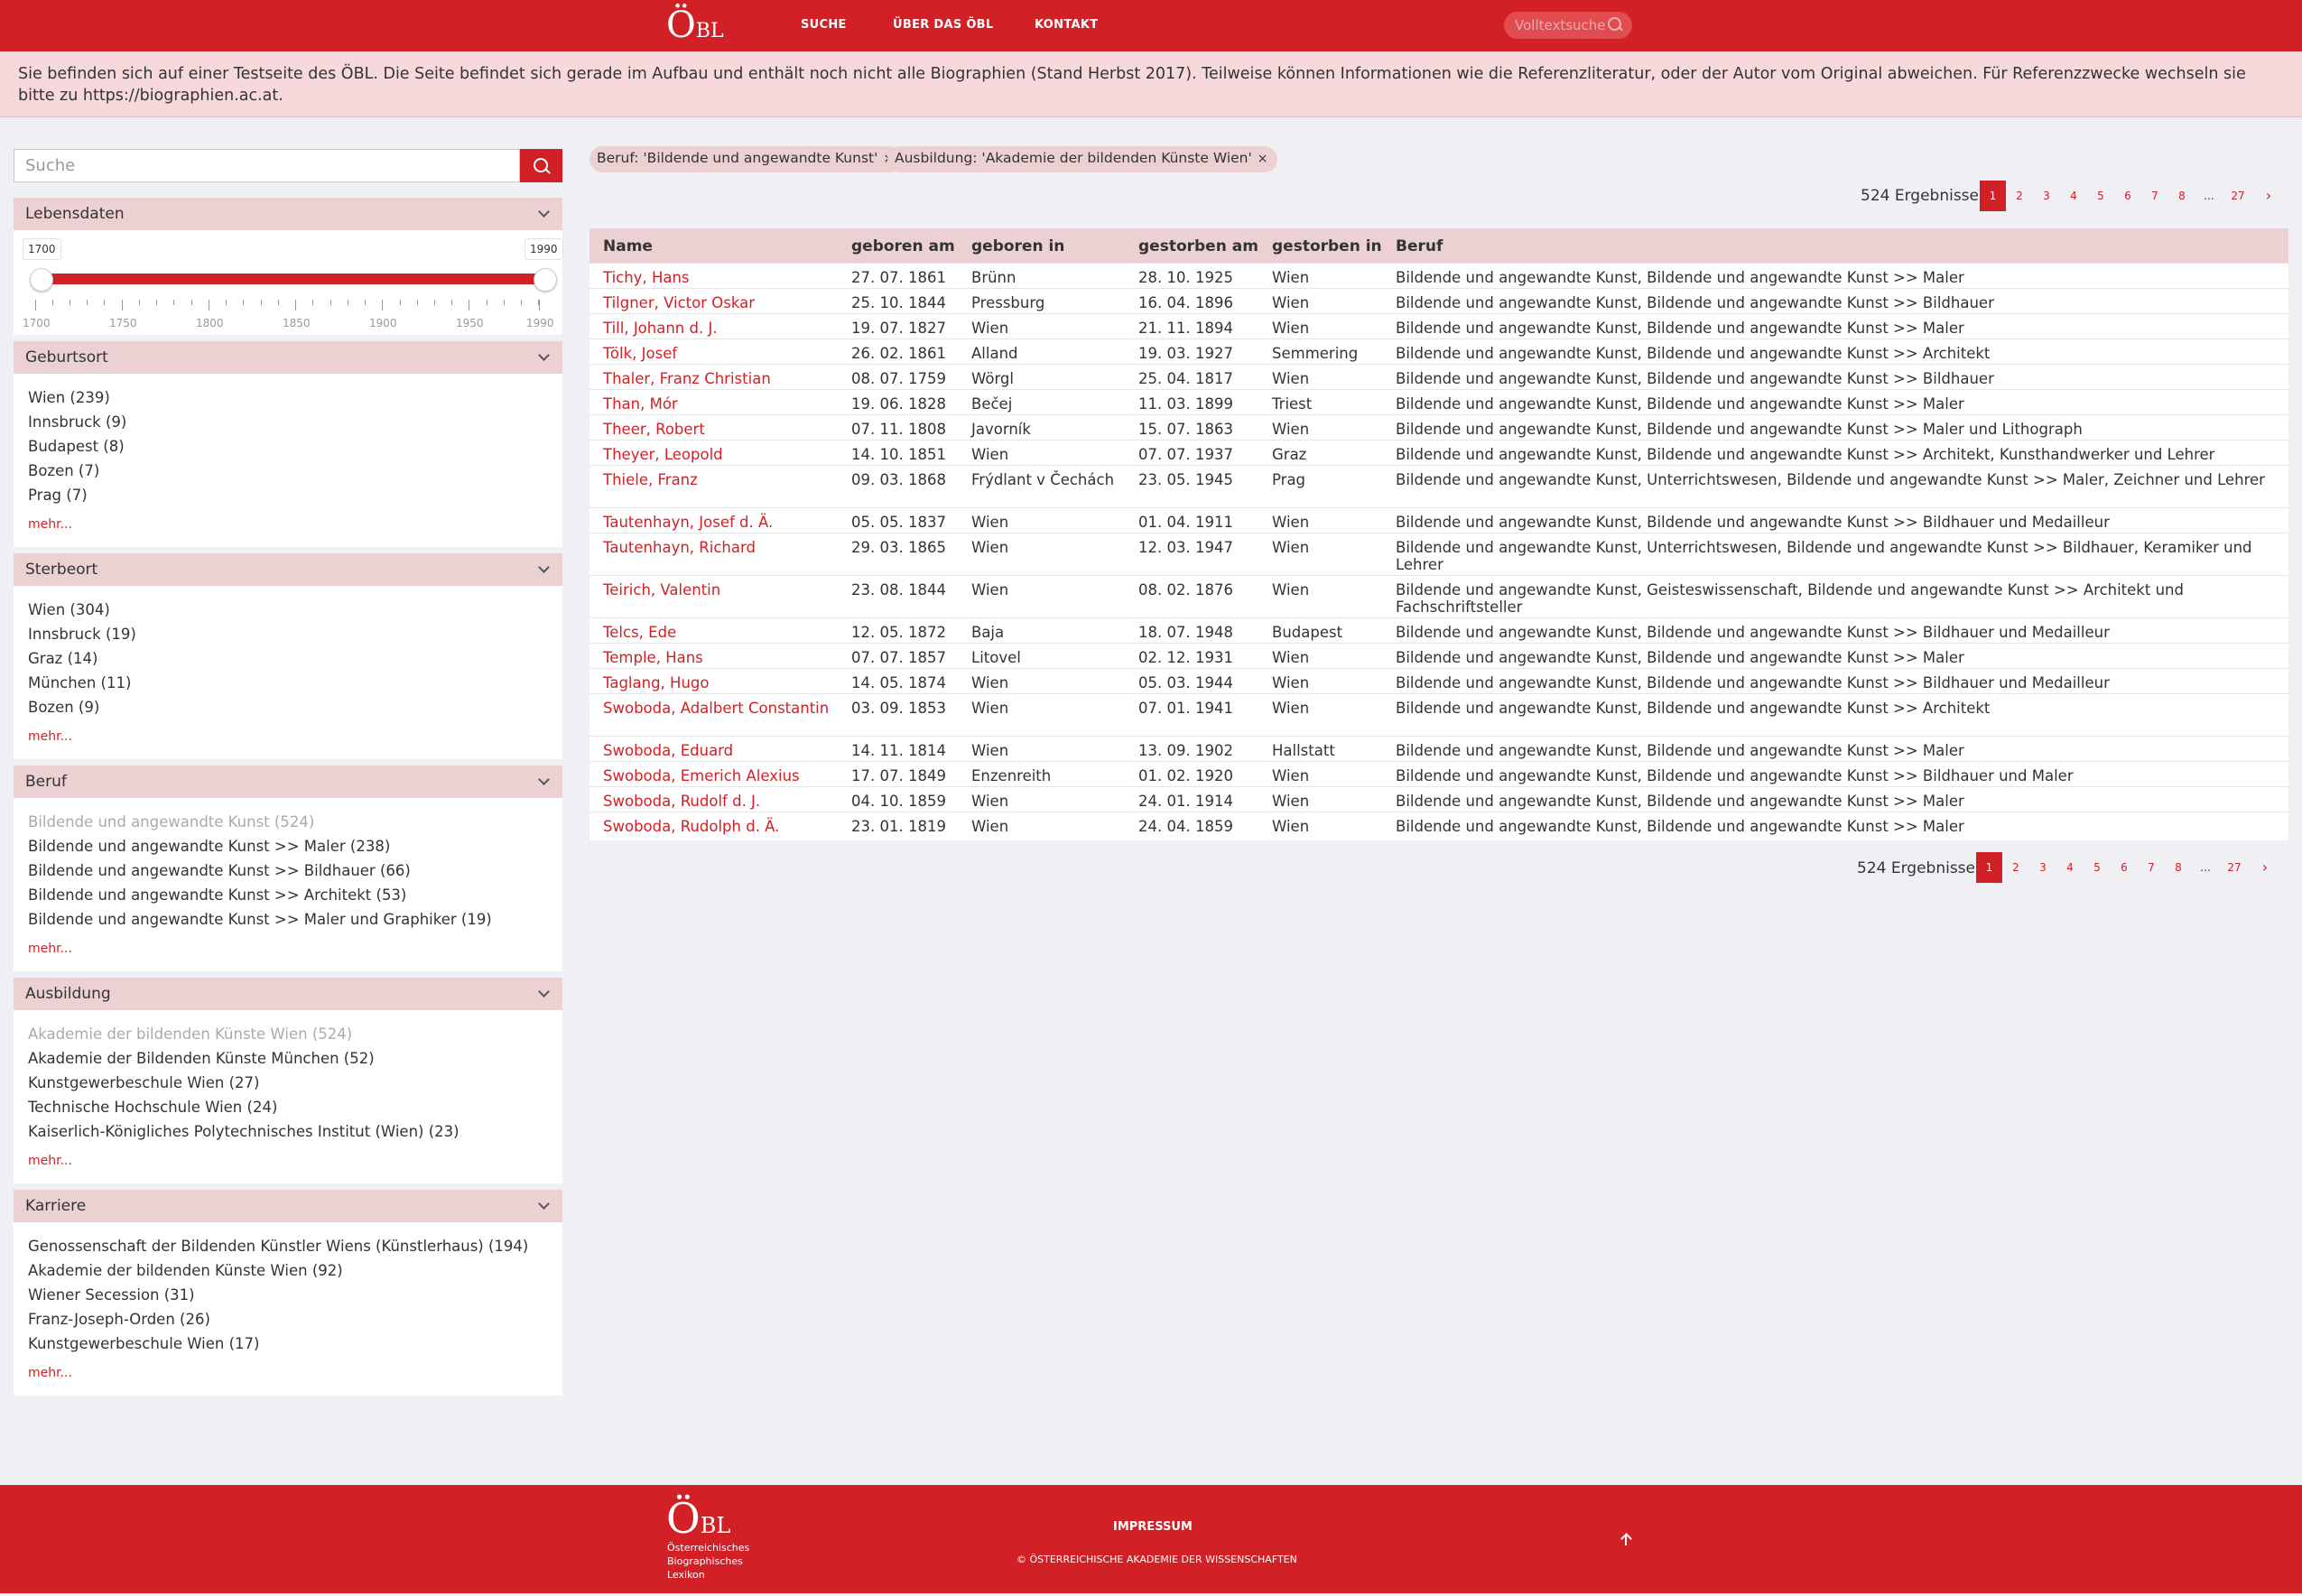 This screenshot has height=1596, width=2302. I want to click on impressum-link: IMPRESSUM, so click(1153, 1527).